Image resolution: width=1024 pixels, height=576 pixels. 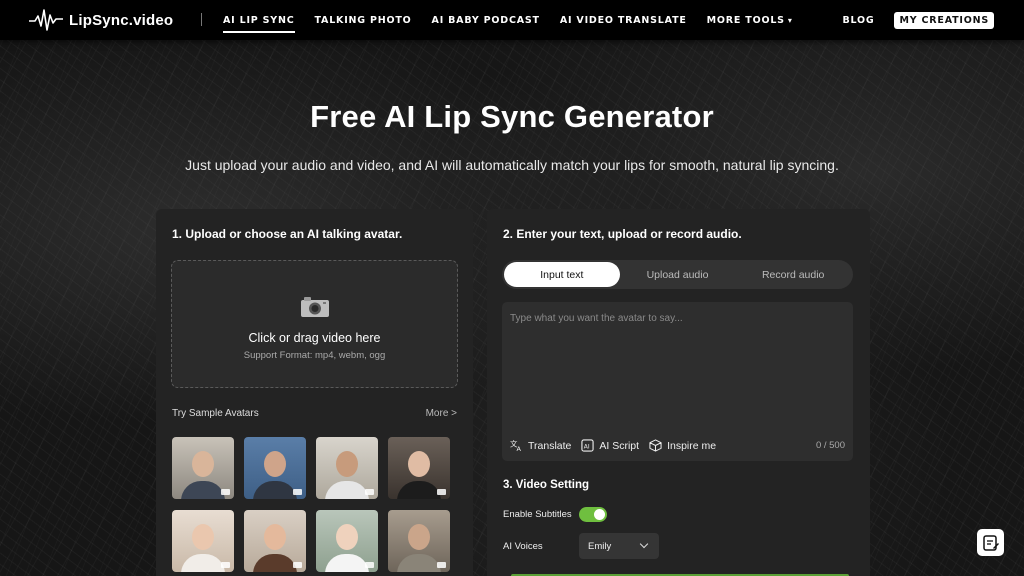 What do you see at coordinates (121, 20) in the screenshot?
I see `logo-text: LipSync.video` at bounding box center [121, 20].